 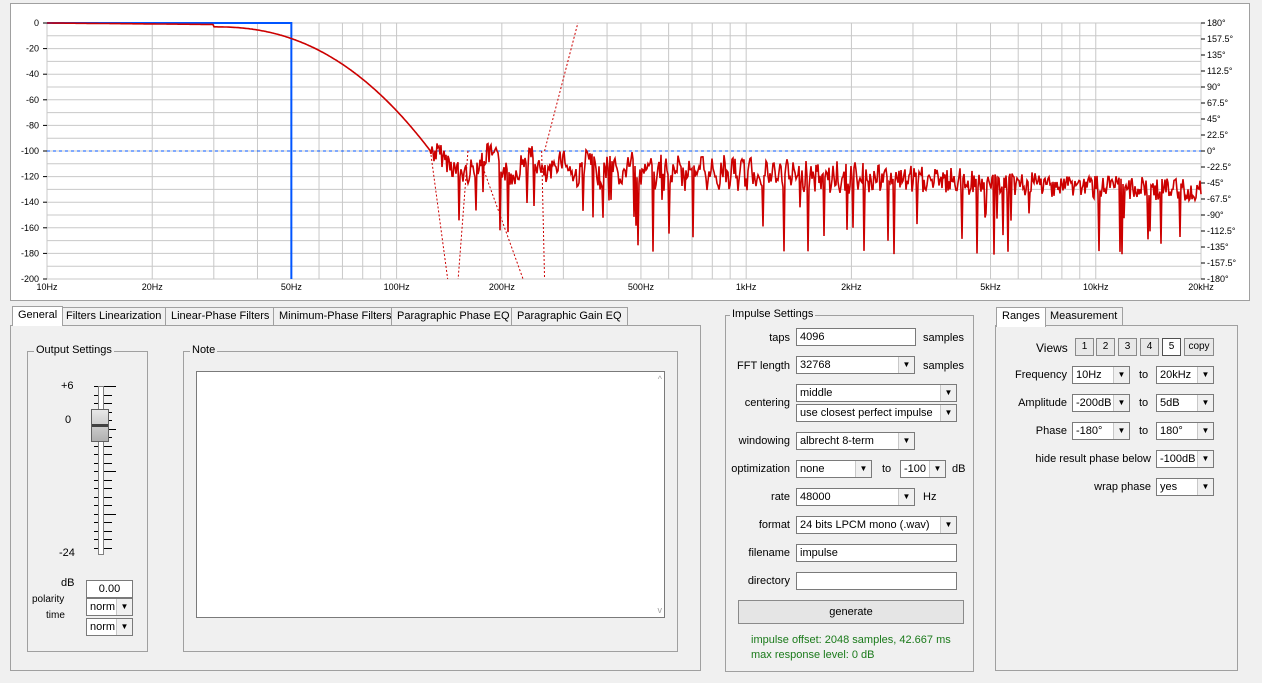 I want to click on y-left-tick-label: -80, so click(x=32, y=125).